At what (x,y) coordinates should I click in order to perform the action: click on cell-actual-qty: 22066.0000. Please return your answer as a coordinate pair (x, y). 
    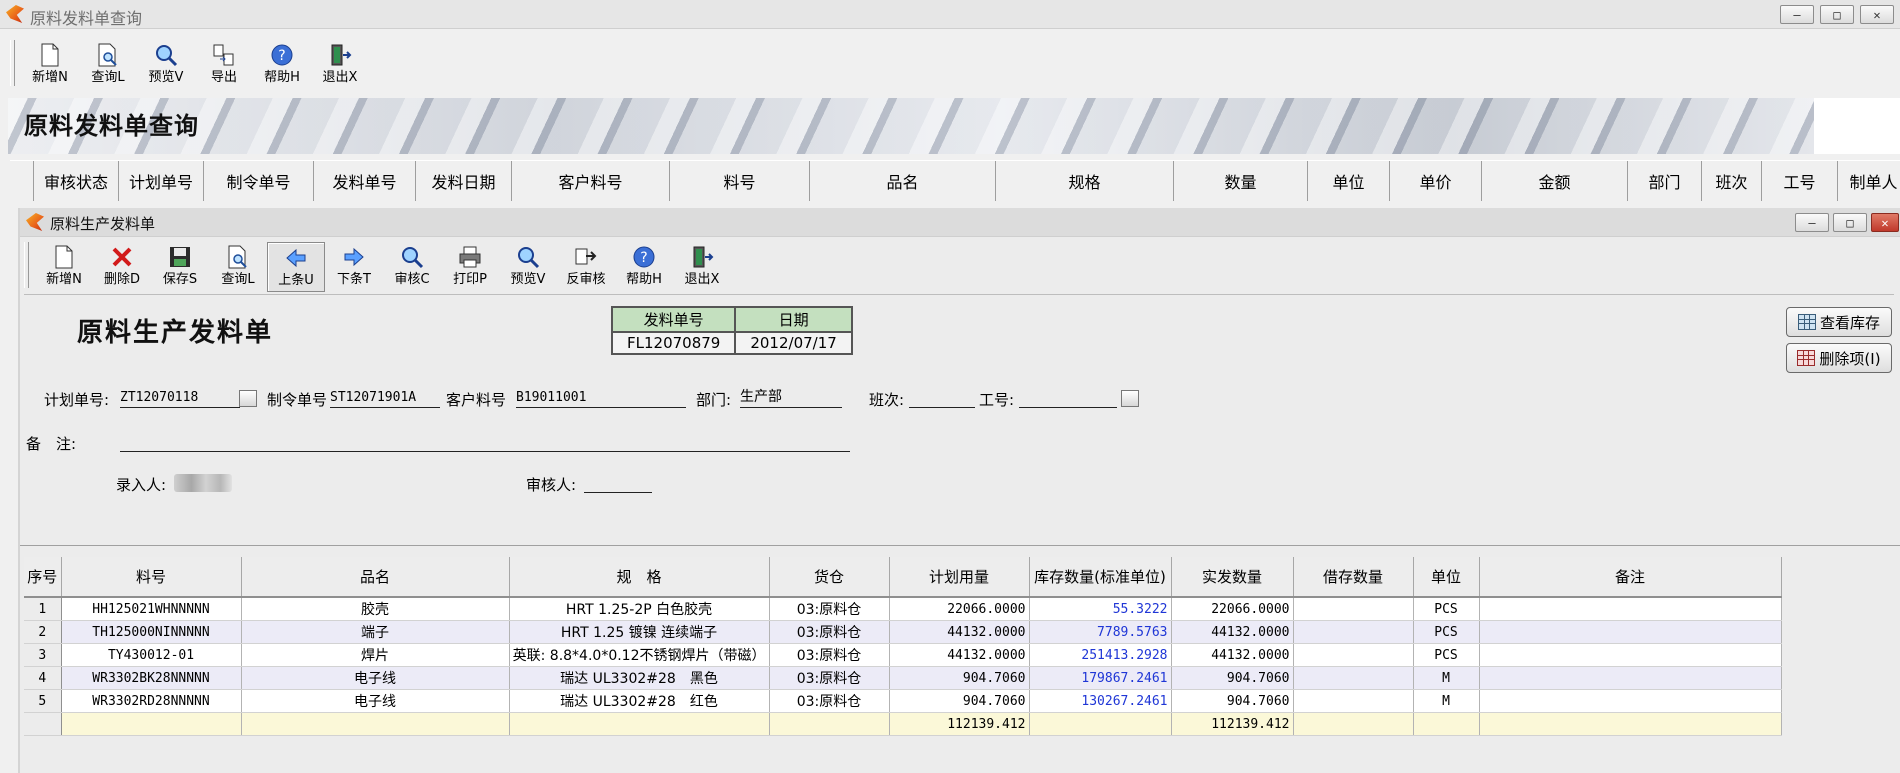
    Looking at the image, I should click on (1232, 609).